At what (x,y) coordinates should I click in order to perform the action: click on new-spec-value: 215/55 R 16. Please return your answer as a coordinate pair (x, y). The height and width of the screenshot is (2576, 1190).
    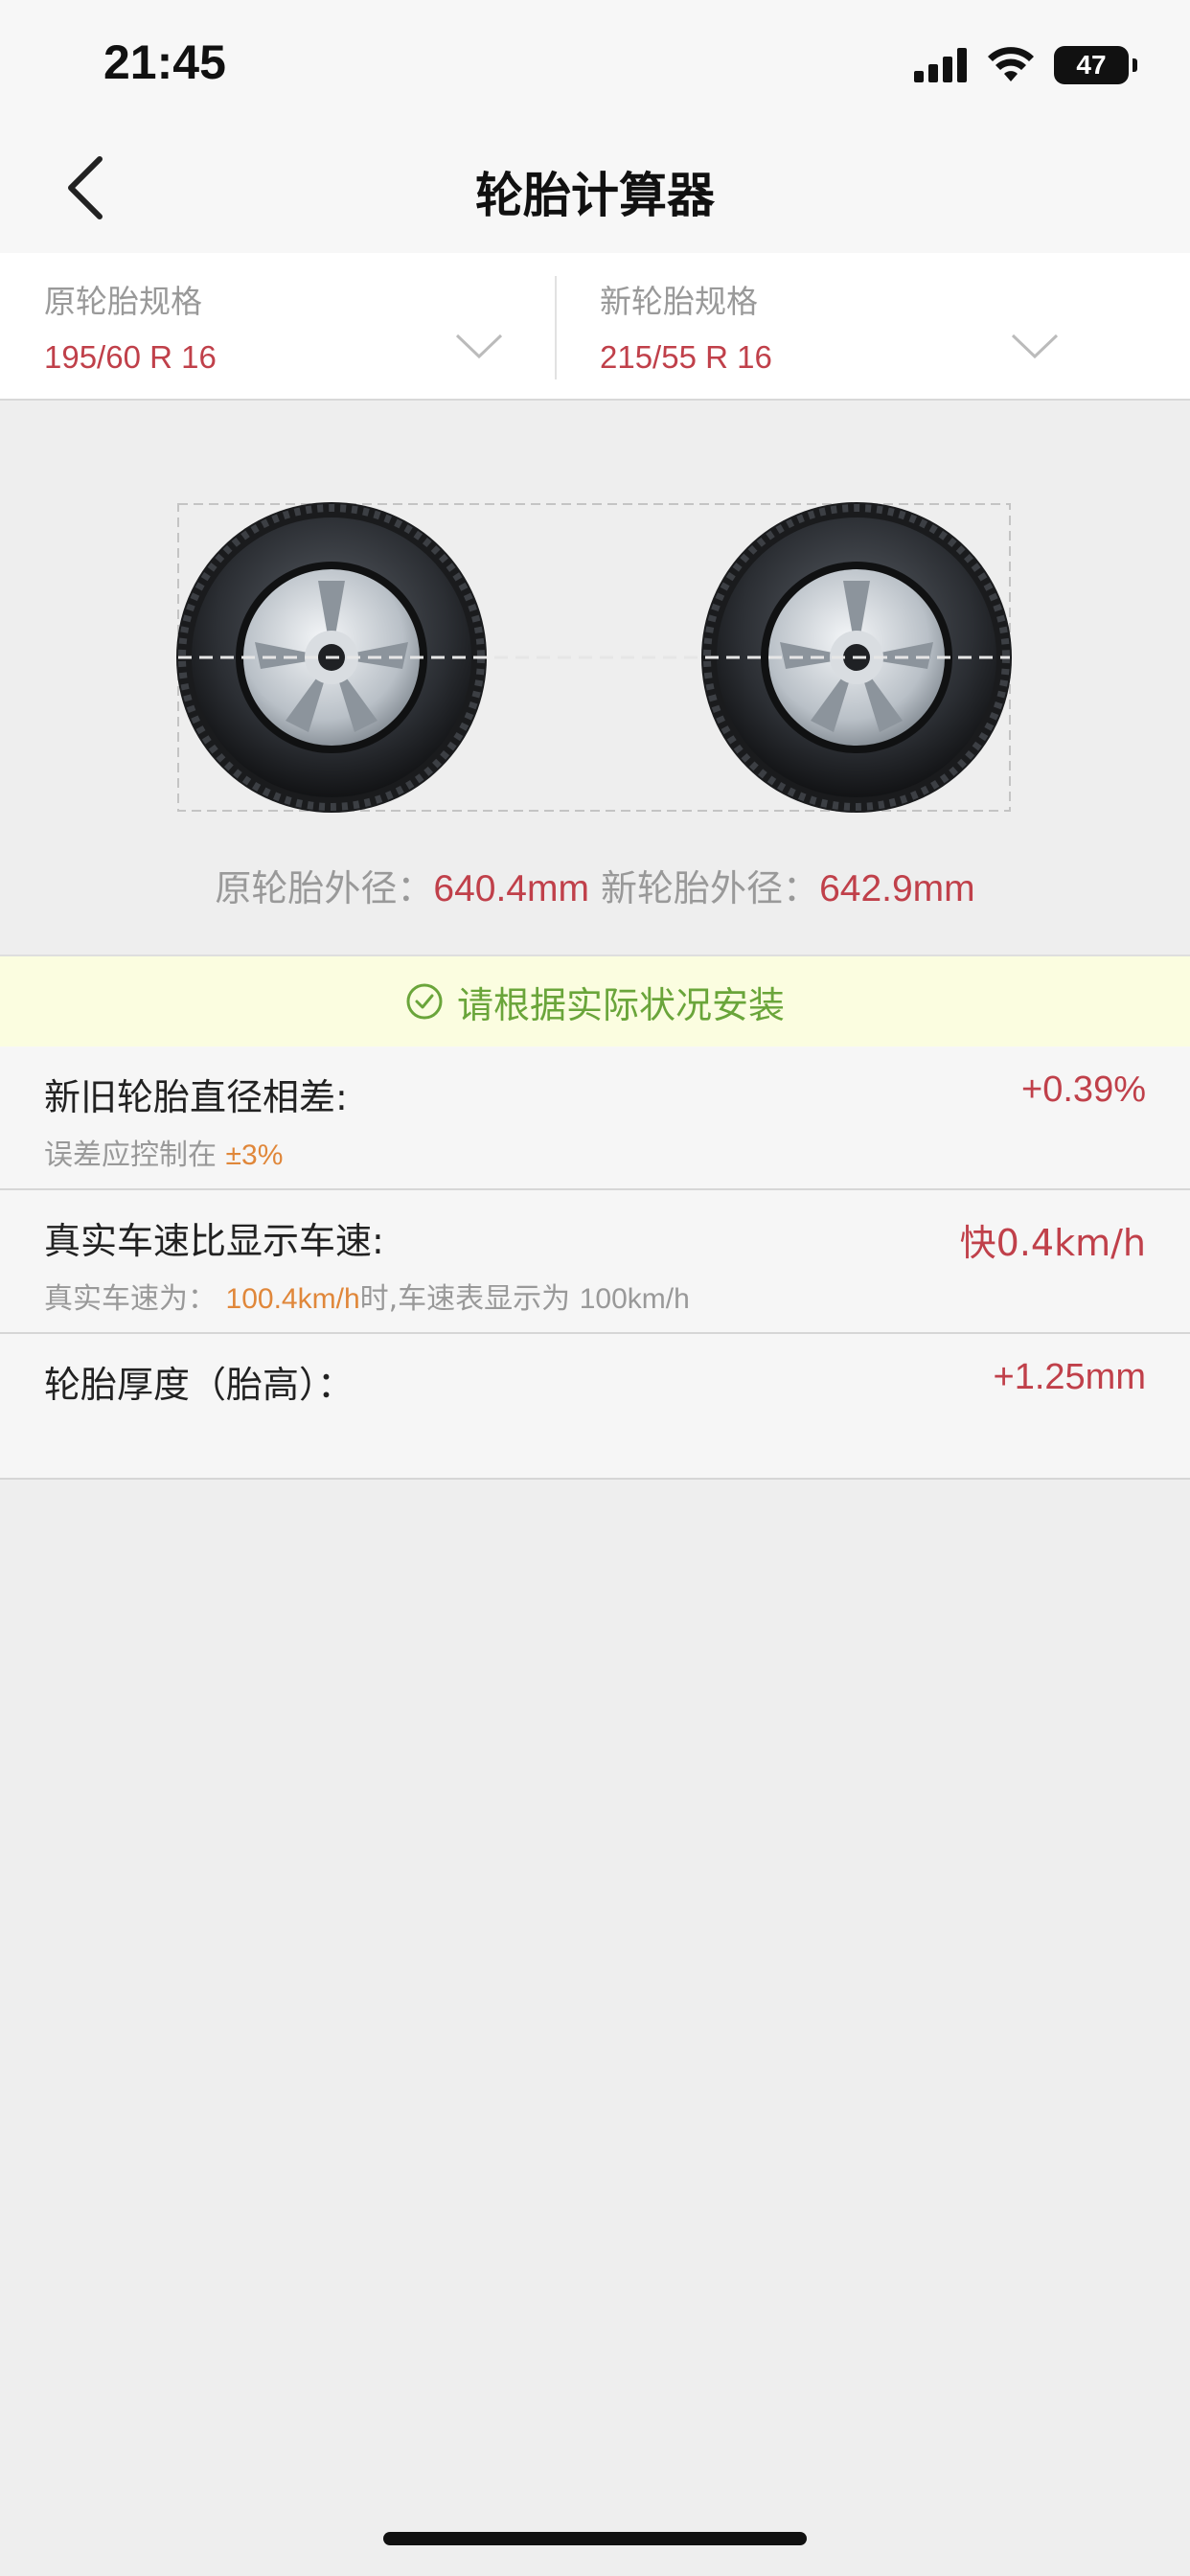
    Looking at the image, I should click on (686, 357).